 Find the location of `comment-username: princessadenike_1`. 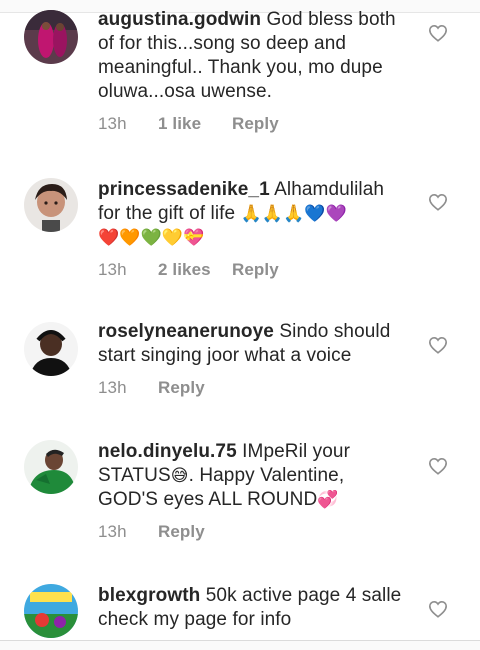

comment-username: princessadenike_1 is located at coordinates (184, 189).